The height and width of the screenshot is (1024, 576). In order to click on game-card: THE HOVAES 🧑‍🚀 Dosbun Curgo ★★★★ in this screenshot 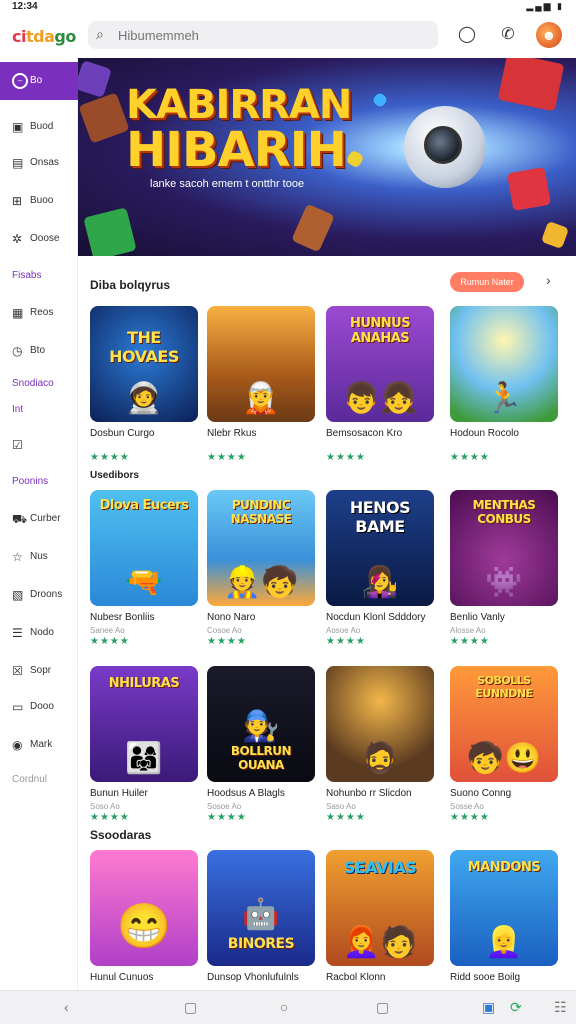, I will do `click(144, 384)`.